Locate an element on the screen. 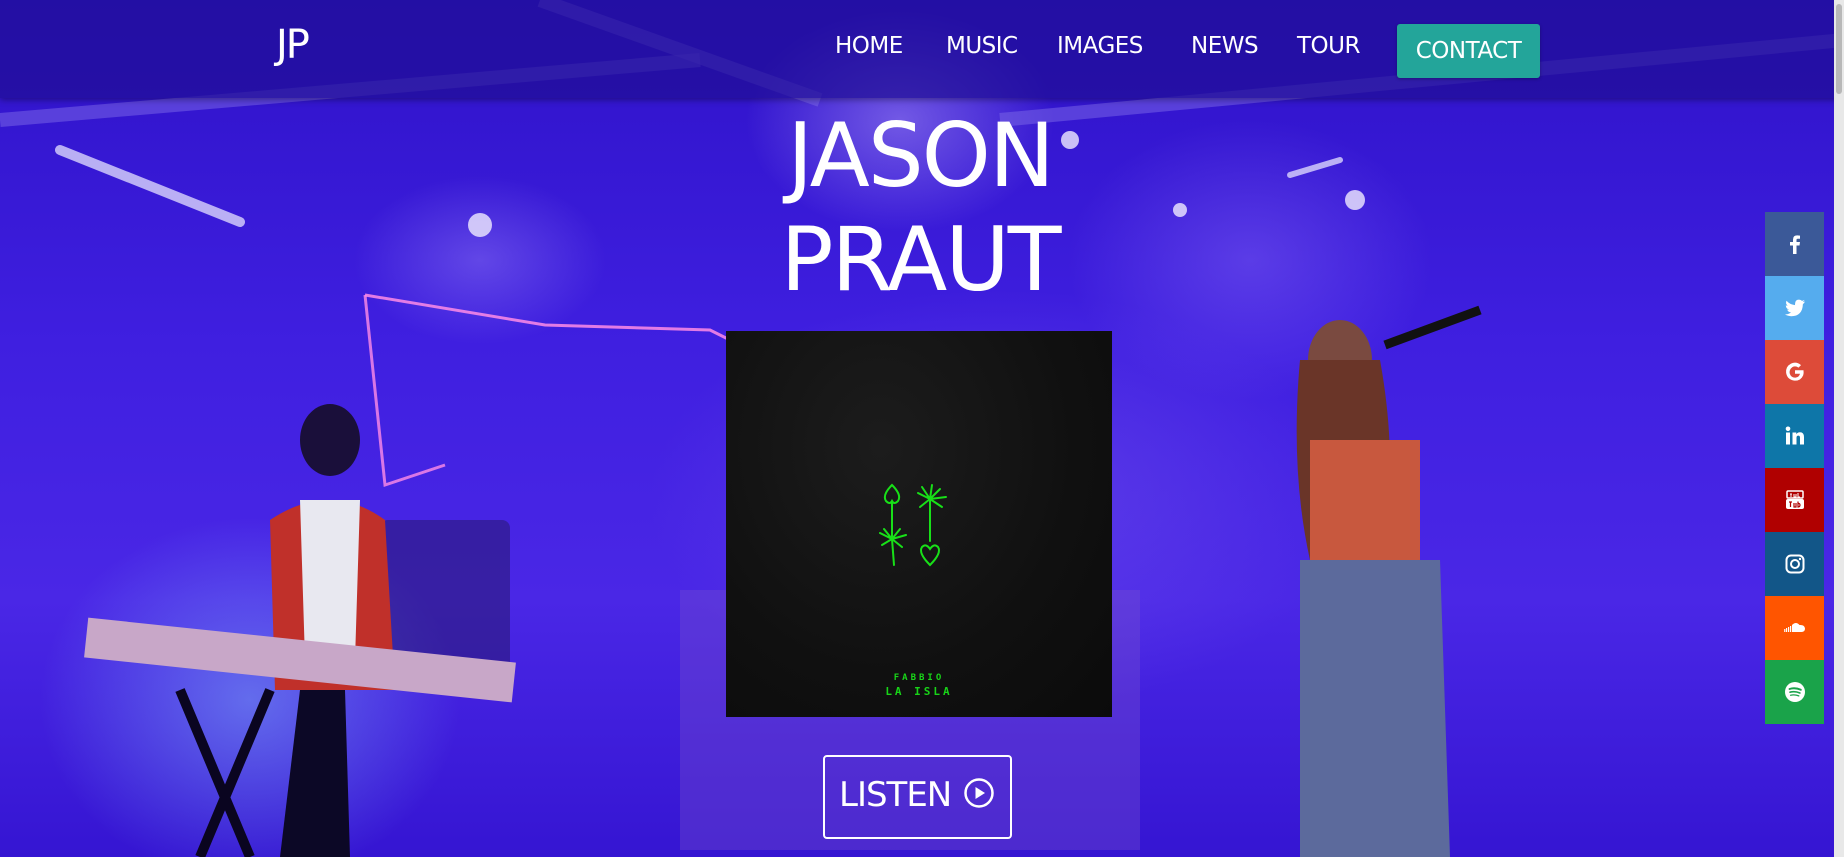 This screenshot has height=857, width=1844. facebook-button is located at coordinates (1794, 244).